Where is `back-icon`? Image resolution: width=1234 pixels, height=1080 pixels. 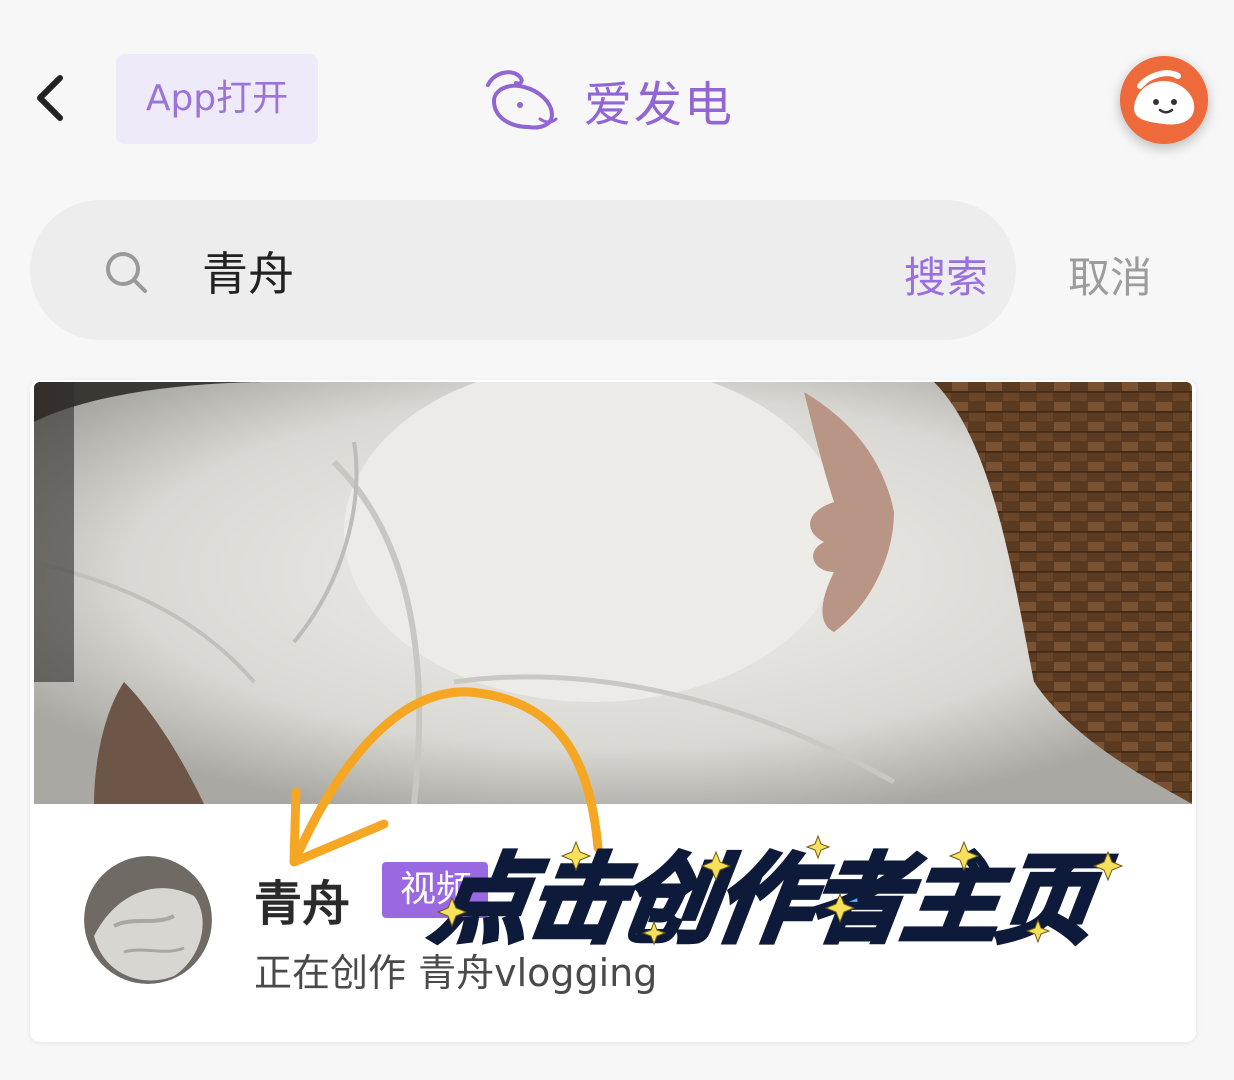
back-icon is located at coordinates (50, 98).